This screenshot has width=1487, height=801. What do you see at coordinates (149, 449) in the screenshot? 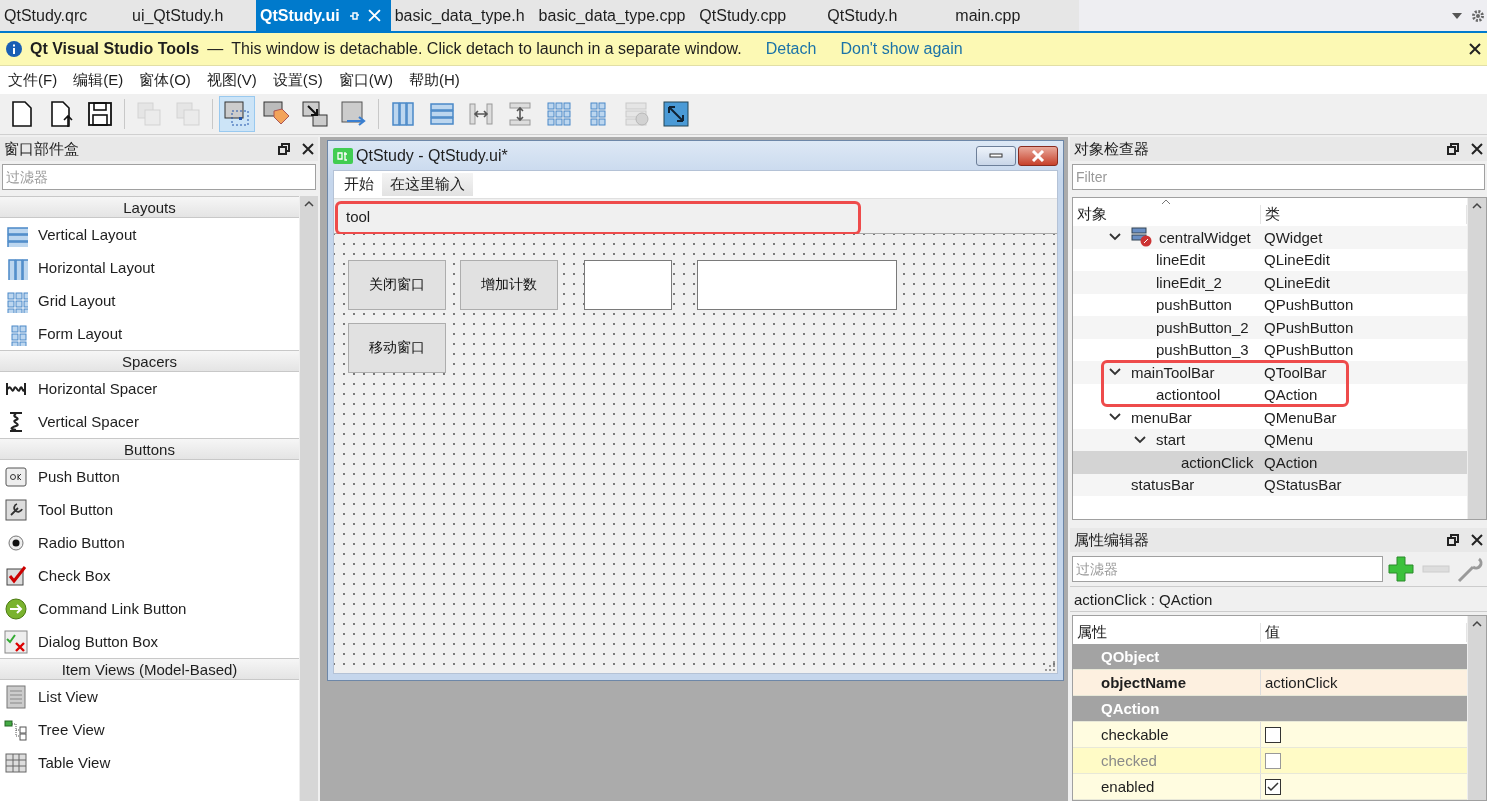
I see `category-header: Buttons` at bounding box center [149, 449].